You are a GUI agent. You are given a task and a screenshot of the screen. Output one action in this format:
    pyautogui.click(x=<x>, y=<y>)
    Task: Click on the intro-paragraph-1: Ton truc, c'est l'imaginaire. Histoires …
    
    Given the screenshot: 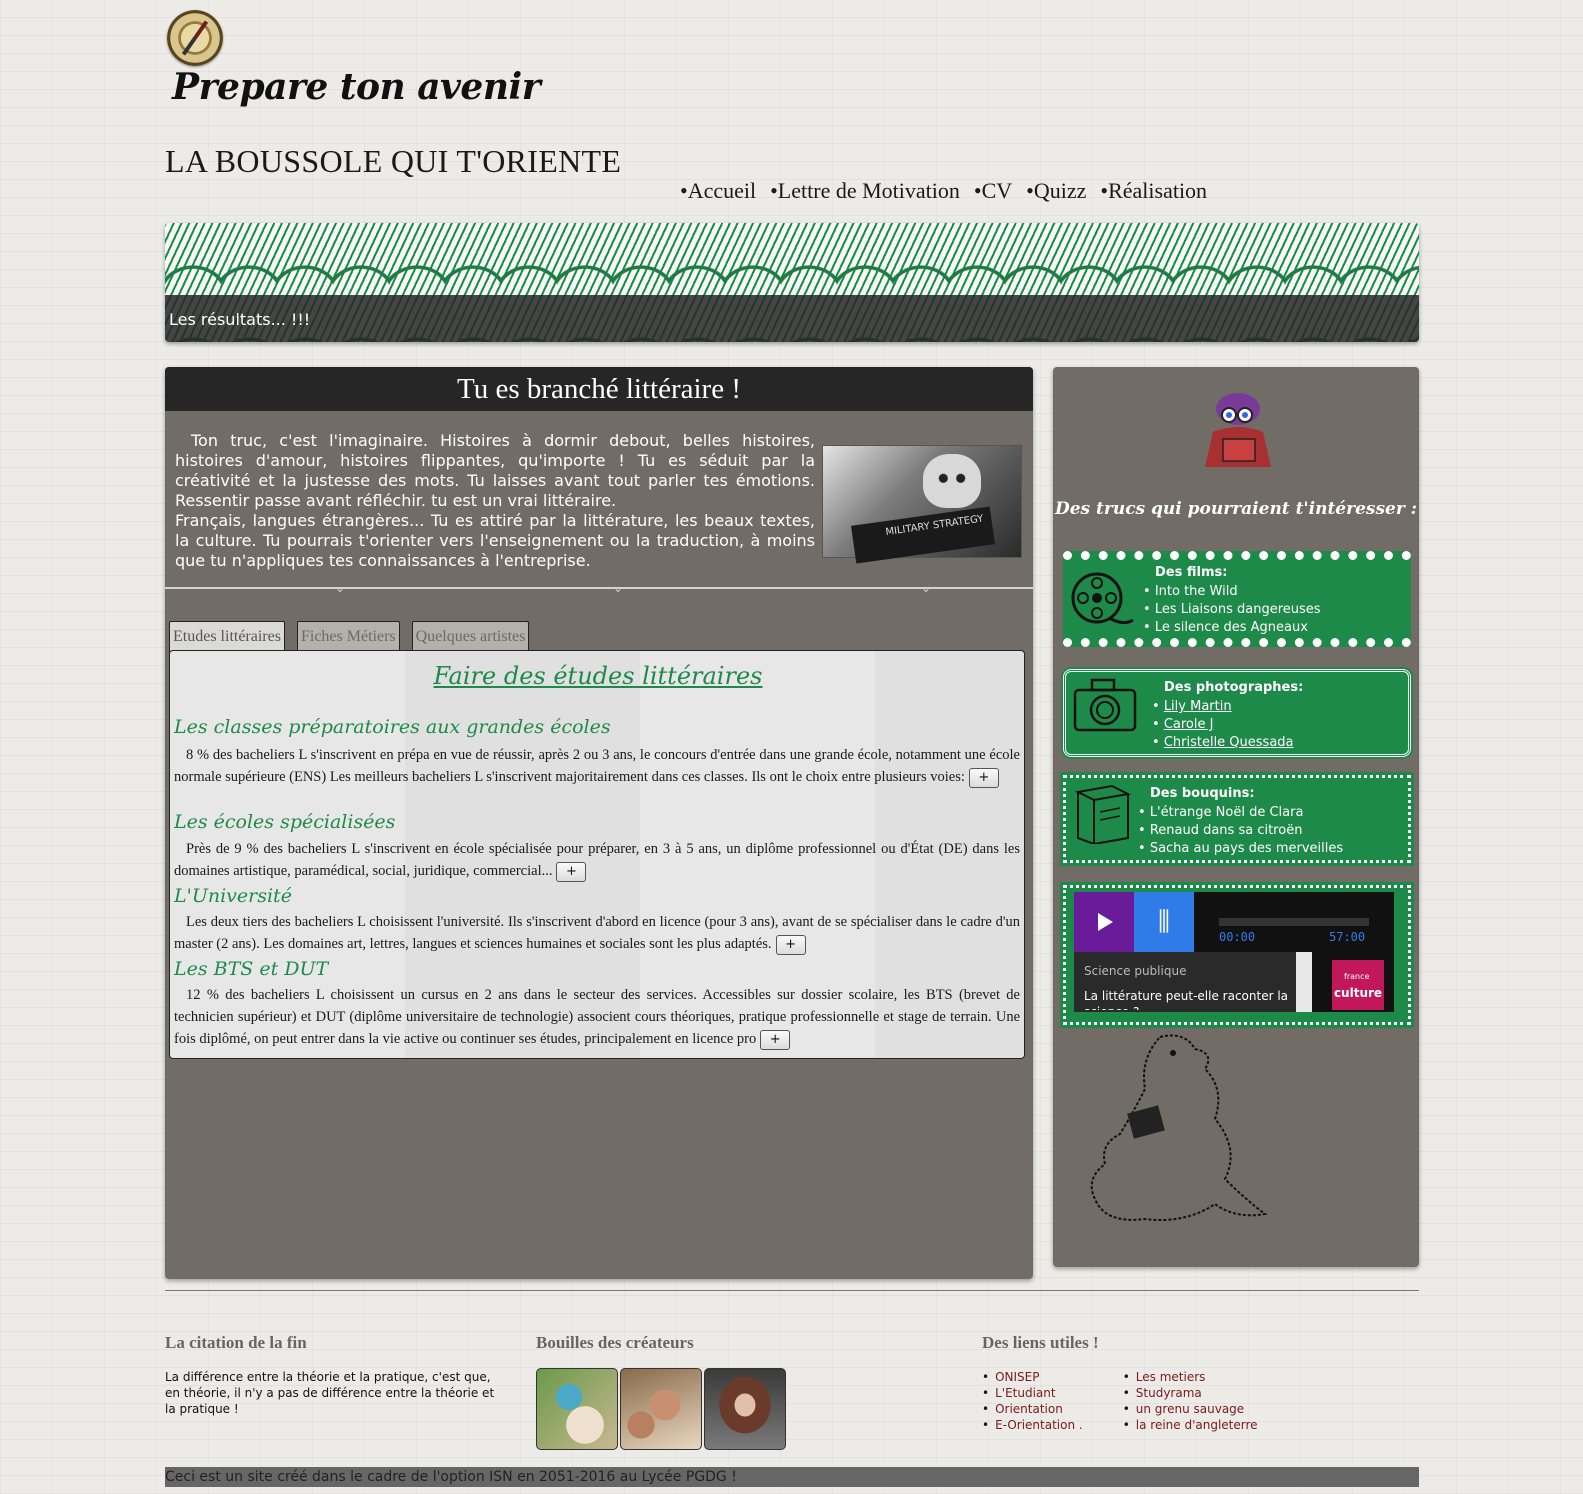 What is the action you would take?
    pyautogui.click(x=495, y=470)
    